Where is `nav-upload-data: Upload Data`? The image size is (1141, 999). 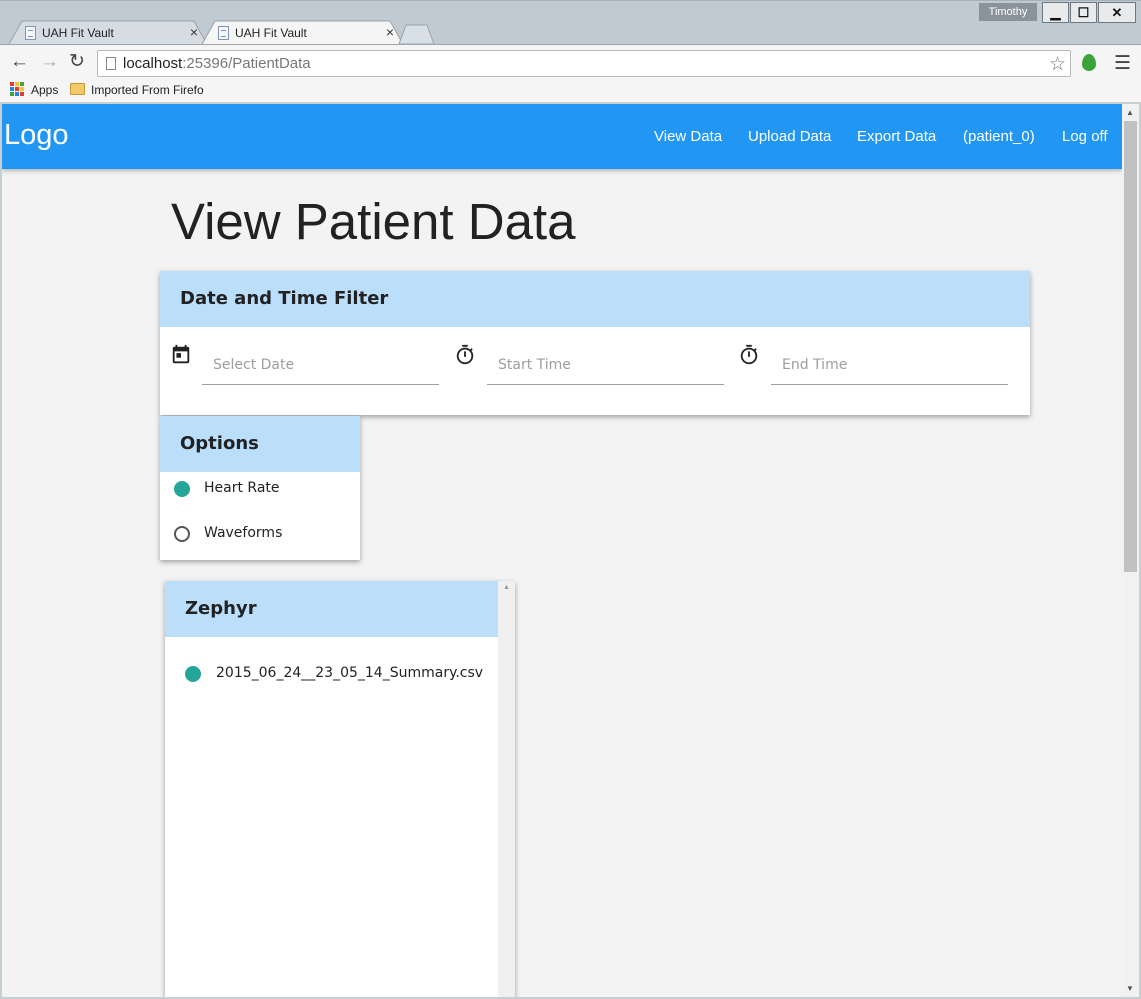
nav-upload-data: Upload Data is located at coordinates (789, 136).